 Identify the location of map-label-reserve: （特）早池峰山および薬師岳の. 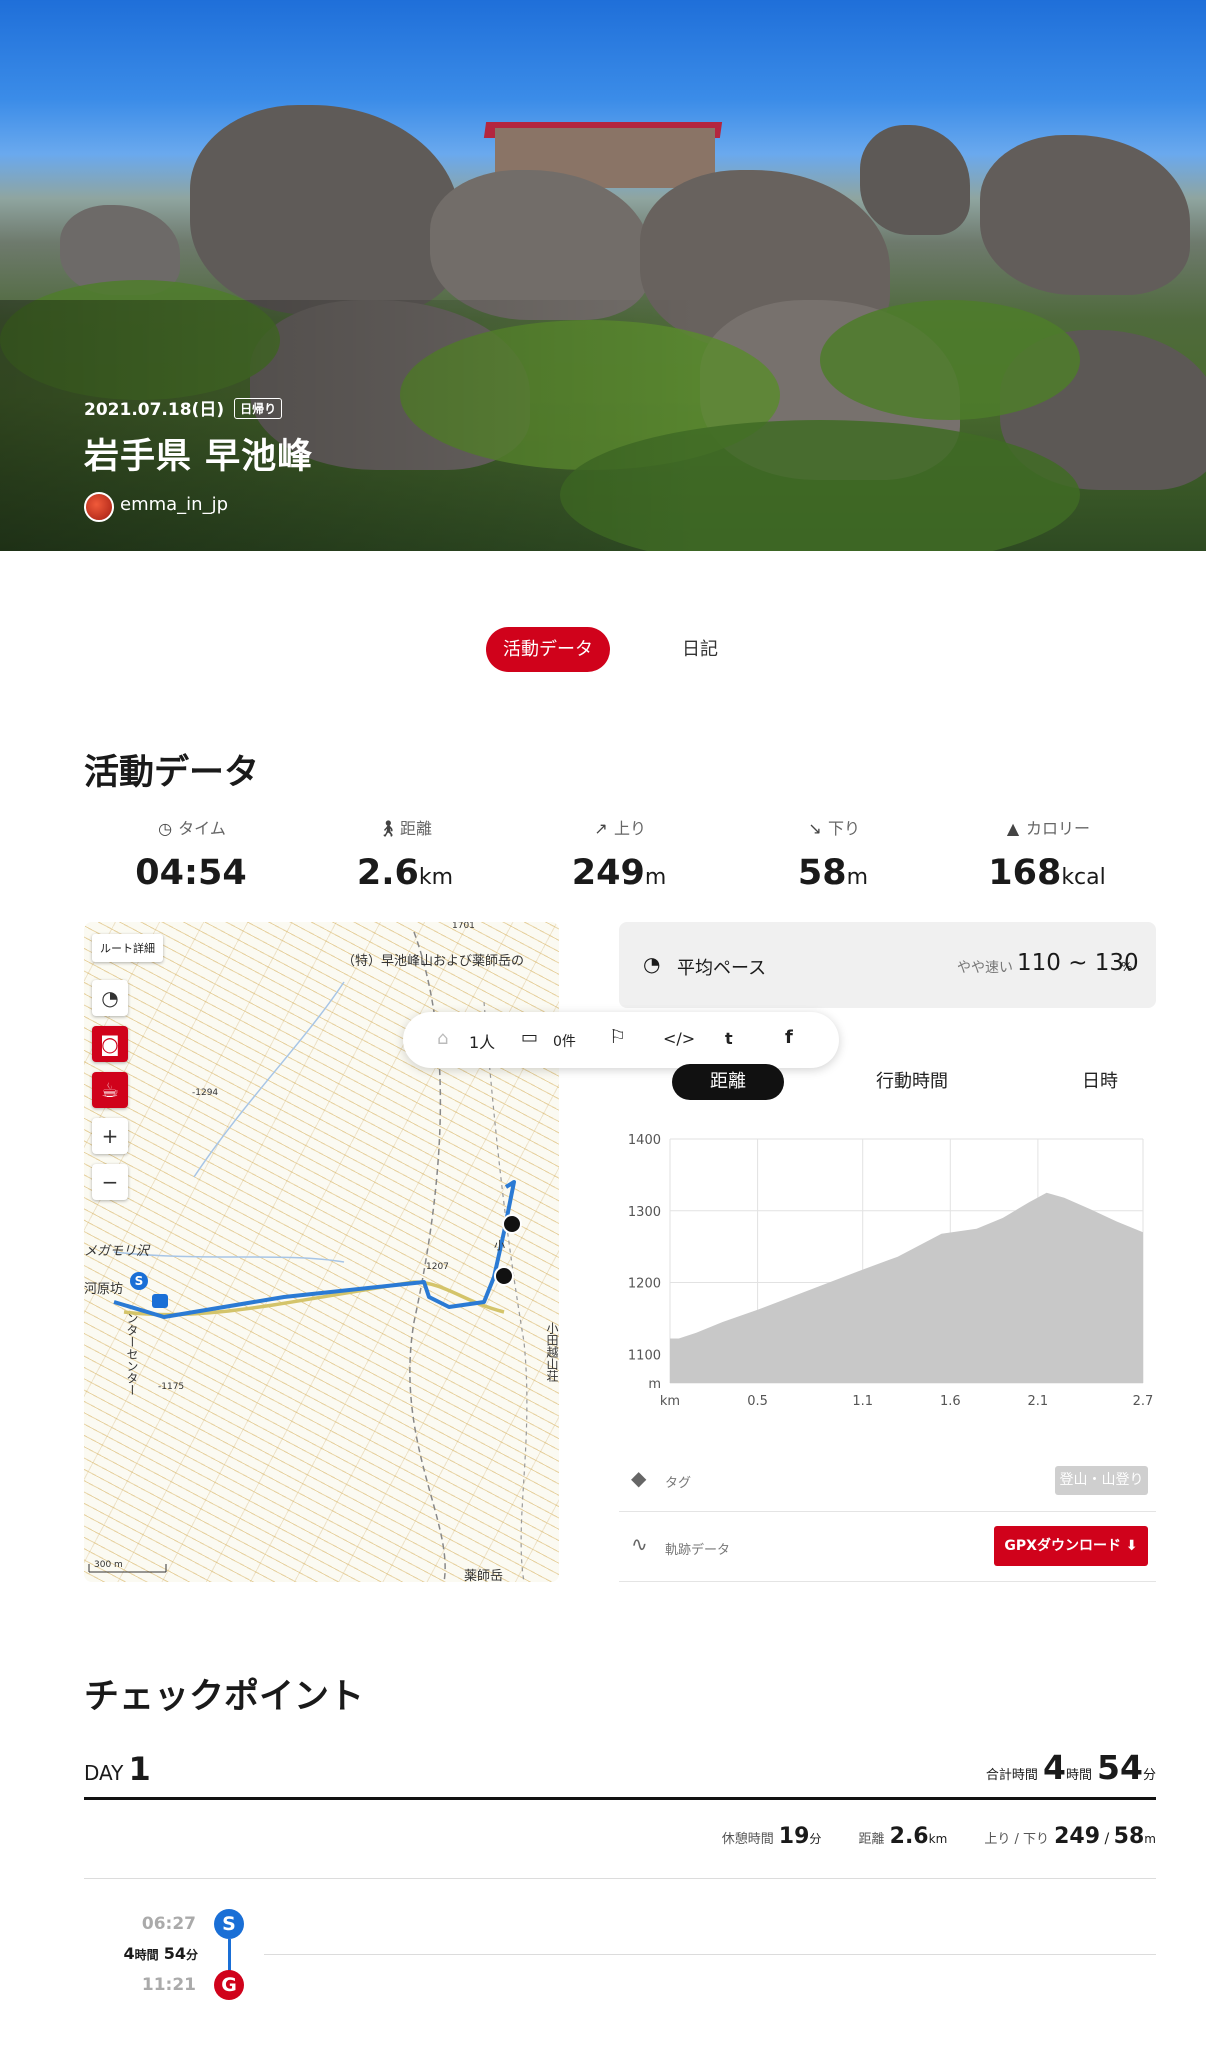
(433, 961).